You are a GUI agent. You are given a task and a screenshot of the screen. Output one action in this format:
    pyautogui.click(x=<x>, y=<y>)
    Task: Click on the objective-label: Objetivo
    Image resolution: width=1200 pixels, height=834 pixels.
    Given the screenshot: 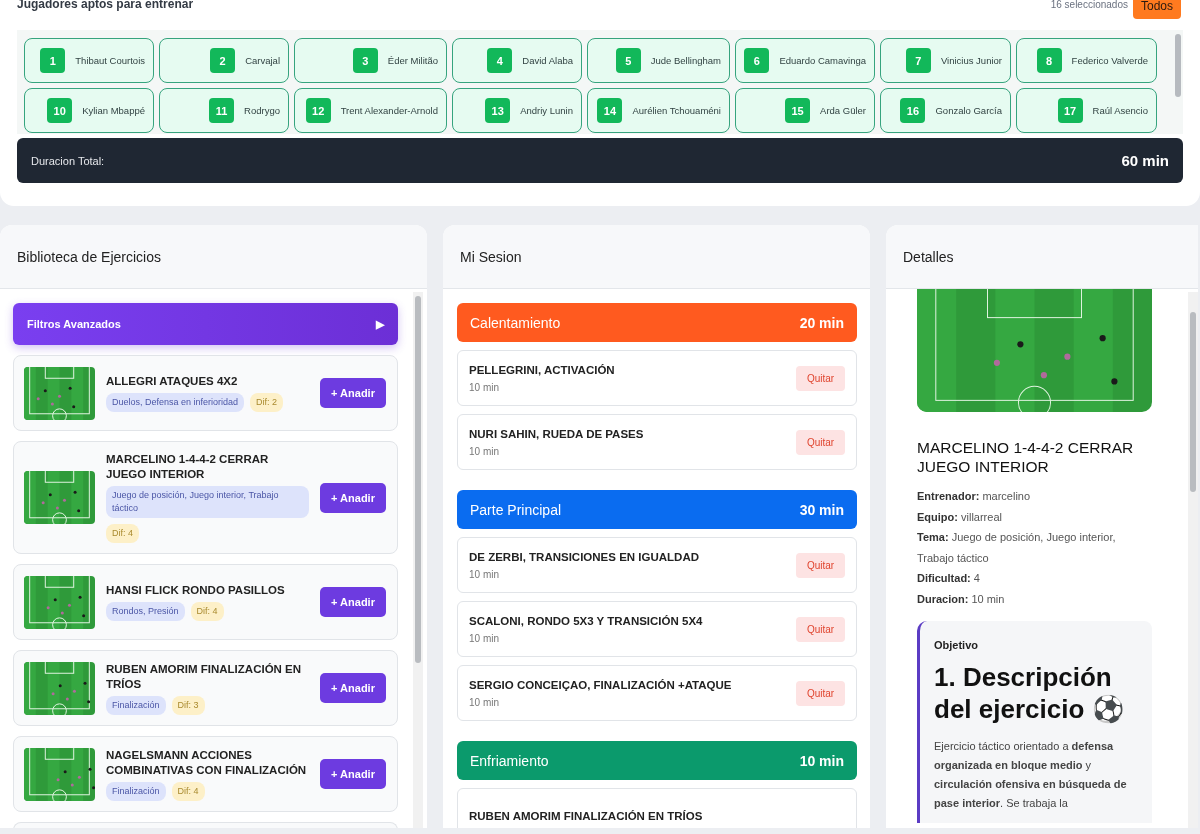 What is the action you would take?
    pyautogui.click(x=956, y=645)
    